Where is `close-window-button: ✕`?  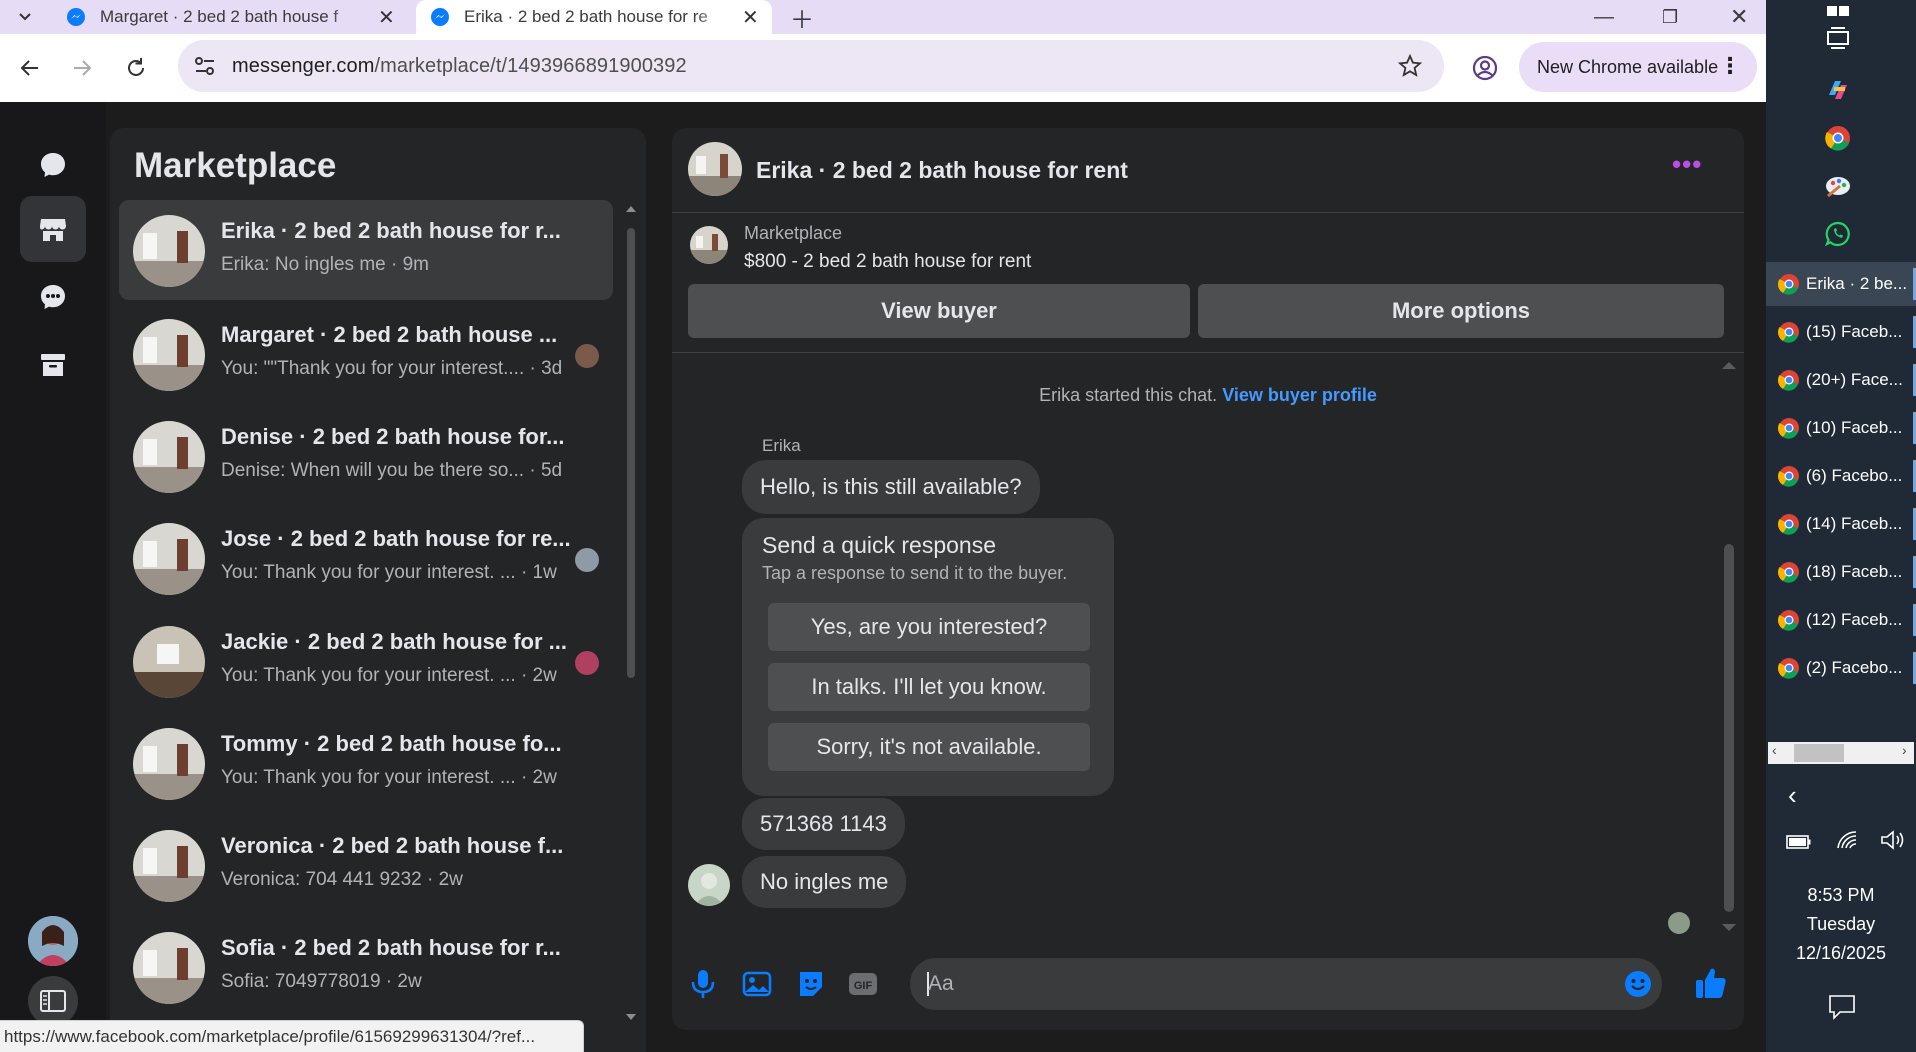 close-window-button: ✕ is located at coordinates (1736, 17).